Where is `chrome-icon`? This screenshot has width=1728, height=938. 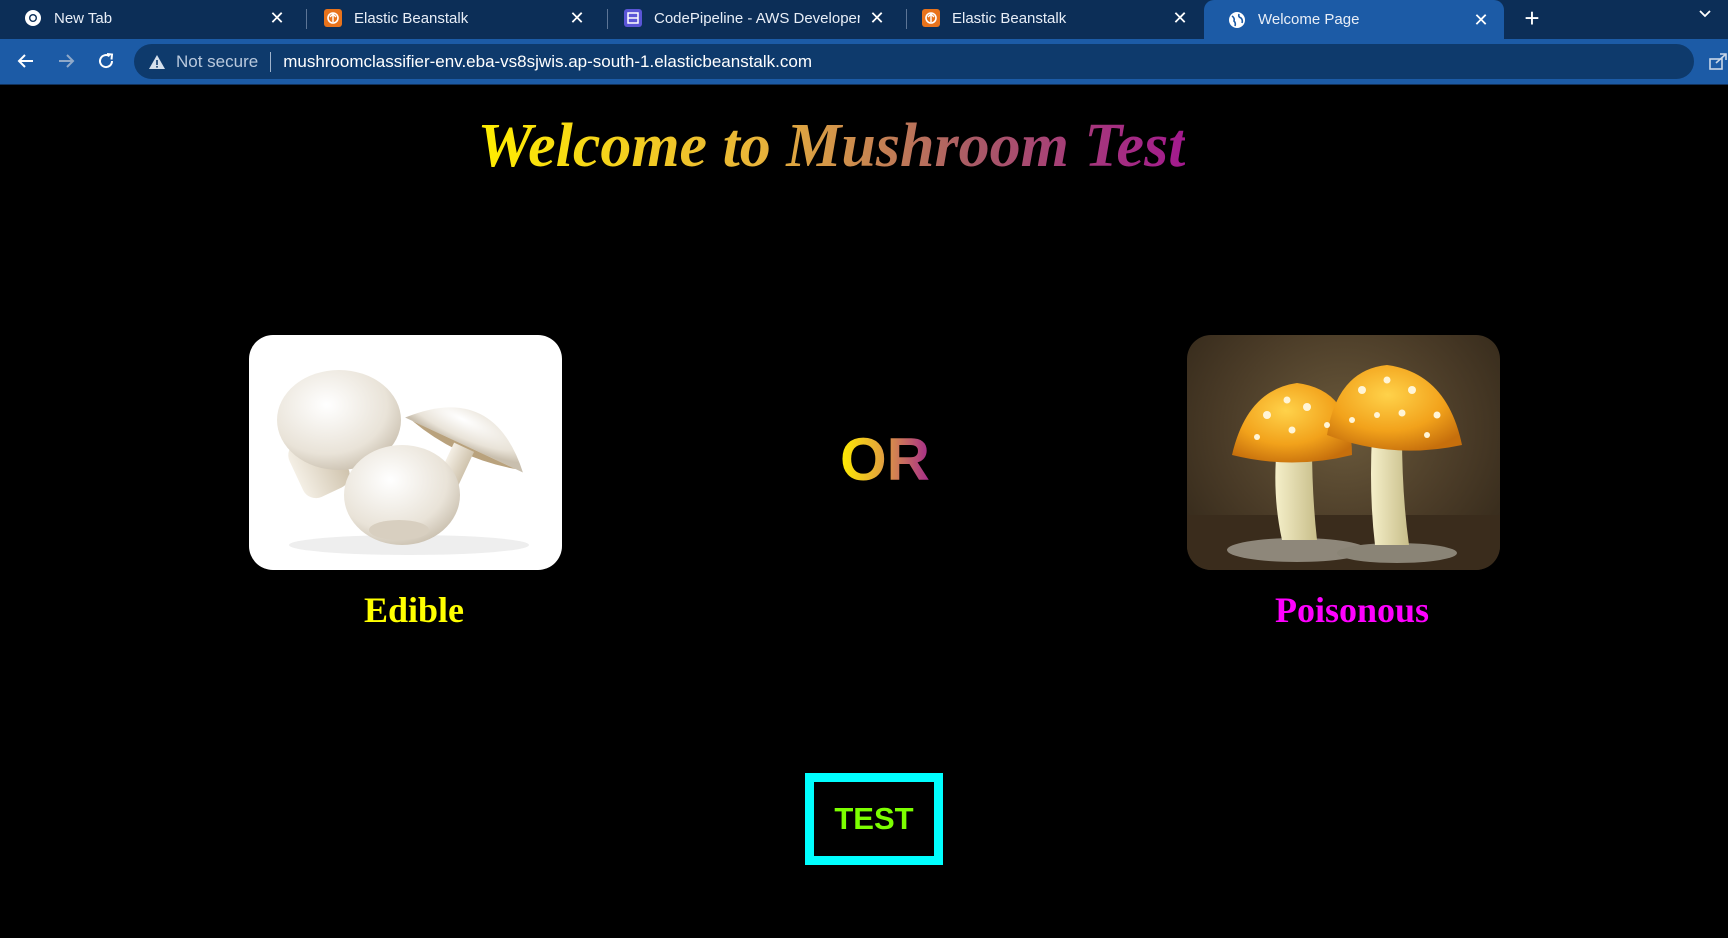
chrome-icon is located at coordinates (33, 18).